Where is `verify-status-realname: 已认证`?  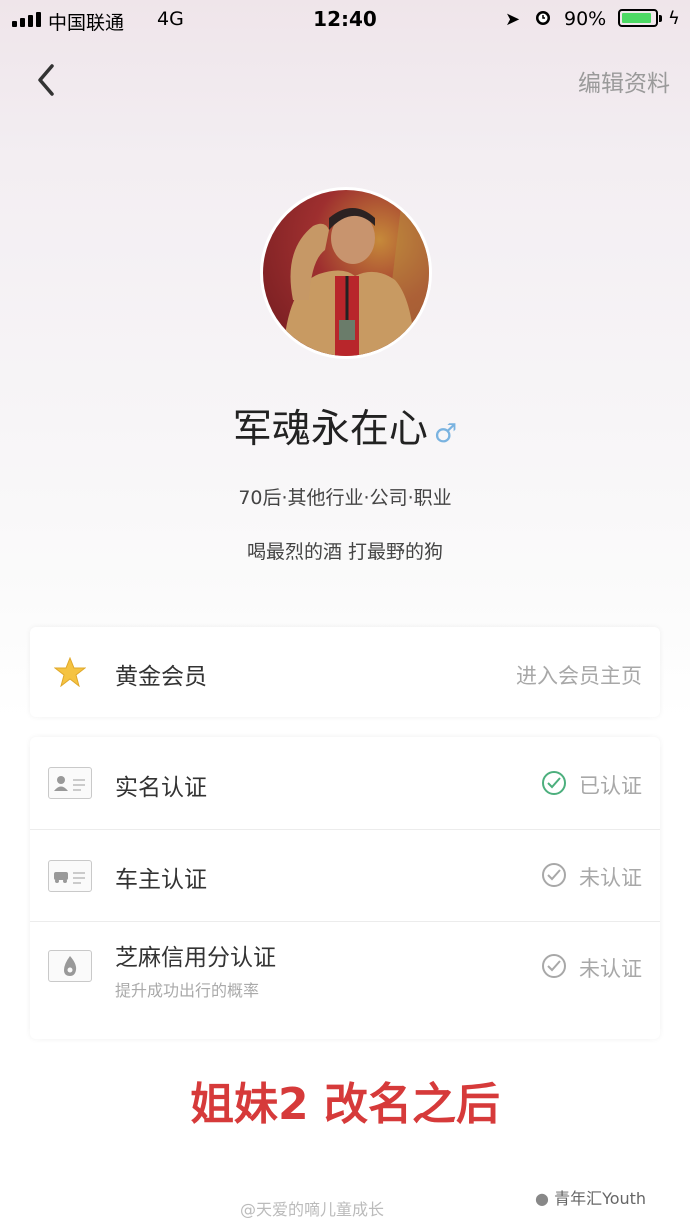 verify-status-realname: 已认证 is located at coordinates (610, 786).